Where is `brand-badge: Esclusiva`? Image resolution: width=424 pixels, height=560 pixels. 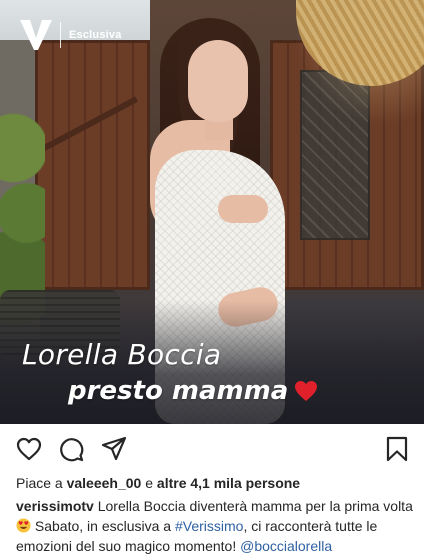 brand-badge: Esclusiva is located at coordinates (70, 35).